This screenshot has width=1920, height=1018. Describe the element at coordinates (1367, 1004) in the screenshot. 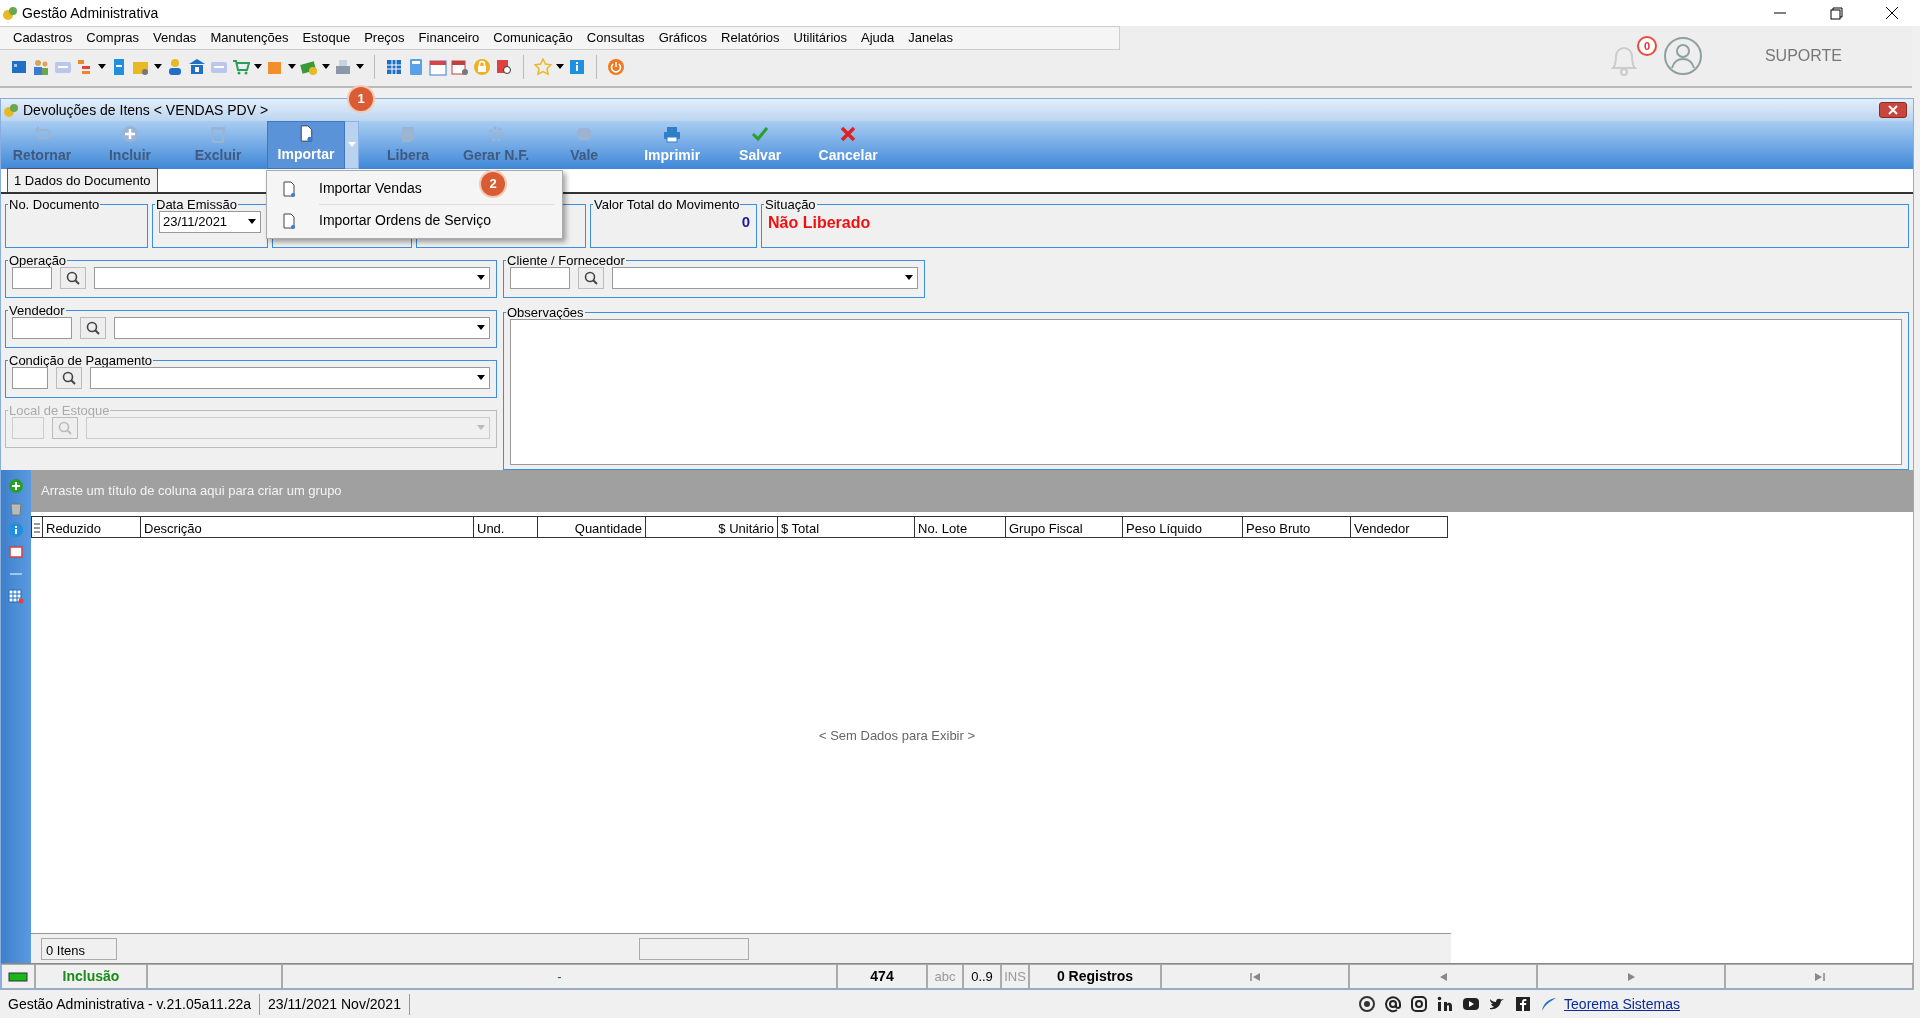

I see `support-icon` at that location.